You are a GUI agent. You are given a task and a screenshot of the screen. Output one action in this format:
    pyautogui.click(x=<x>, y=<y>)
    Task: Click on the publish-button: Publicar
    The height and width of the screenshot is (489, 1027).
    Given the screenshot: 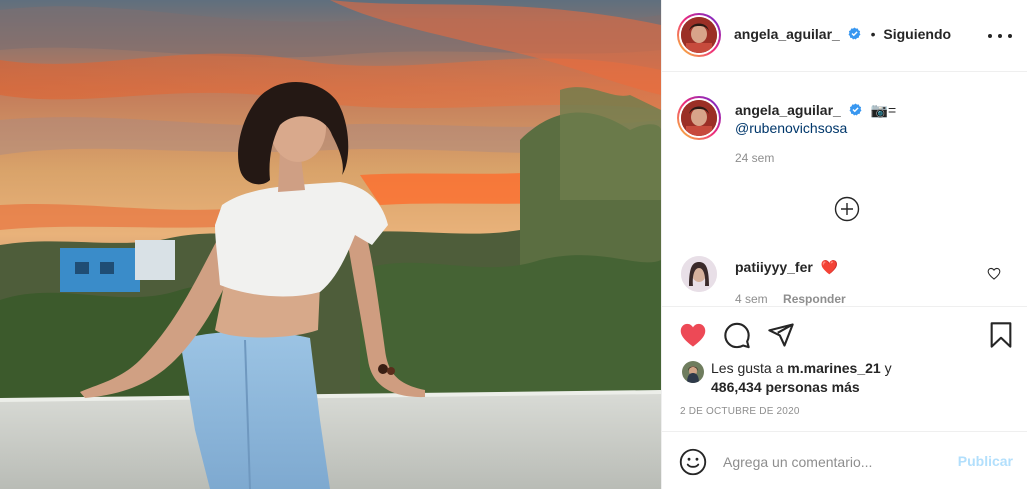 What is the action you would take?
    pyautogui.click(x=985, y=461)
    